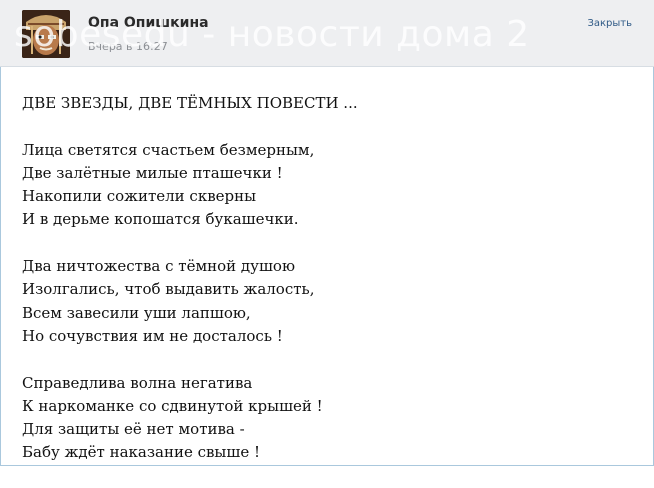 The height and width of the screenshot is (488, 654). Describe the element at coordinates (136, 312) in the screenshot. I see `poem-line: Всем завесили уши лапшою,` at that location.